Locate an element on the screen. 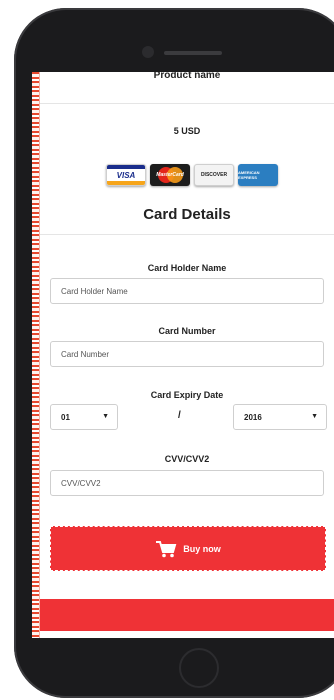 This screenshot has height=700, width=334. card-holder-input: Card Holder Name is located at coordinates (187, 291).